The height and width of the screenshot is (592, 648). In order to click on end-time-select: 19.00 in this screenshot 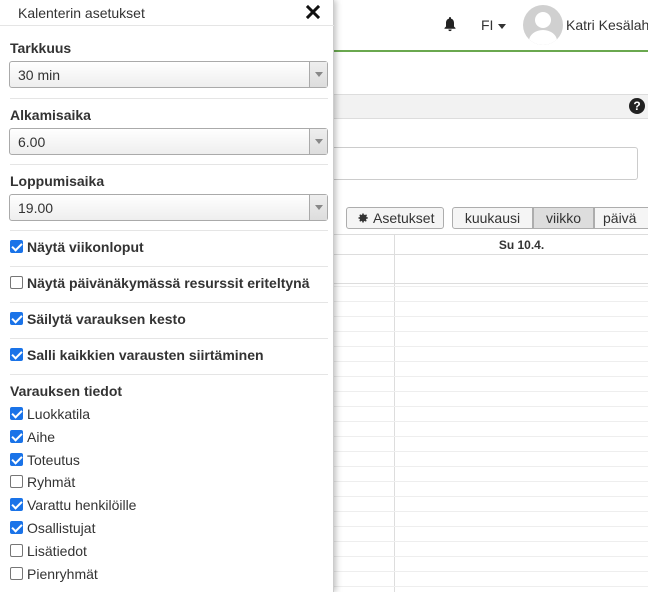, I will do `click(168, 207)`.